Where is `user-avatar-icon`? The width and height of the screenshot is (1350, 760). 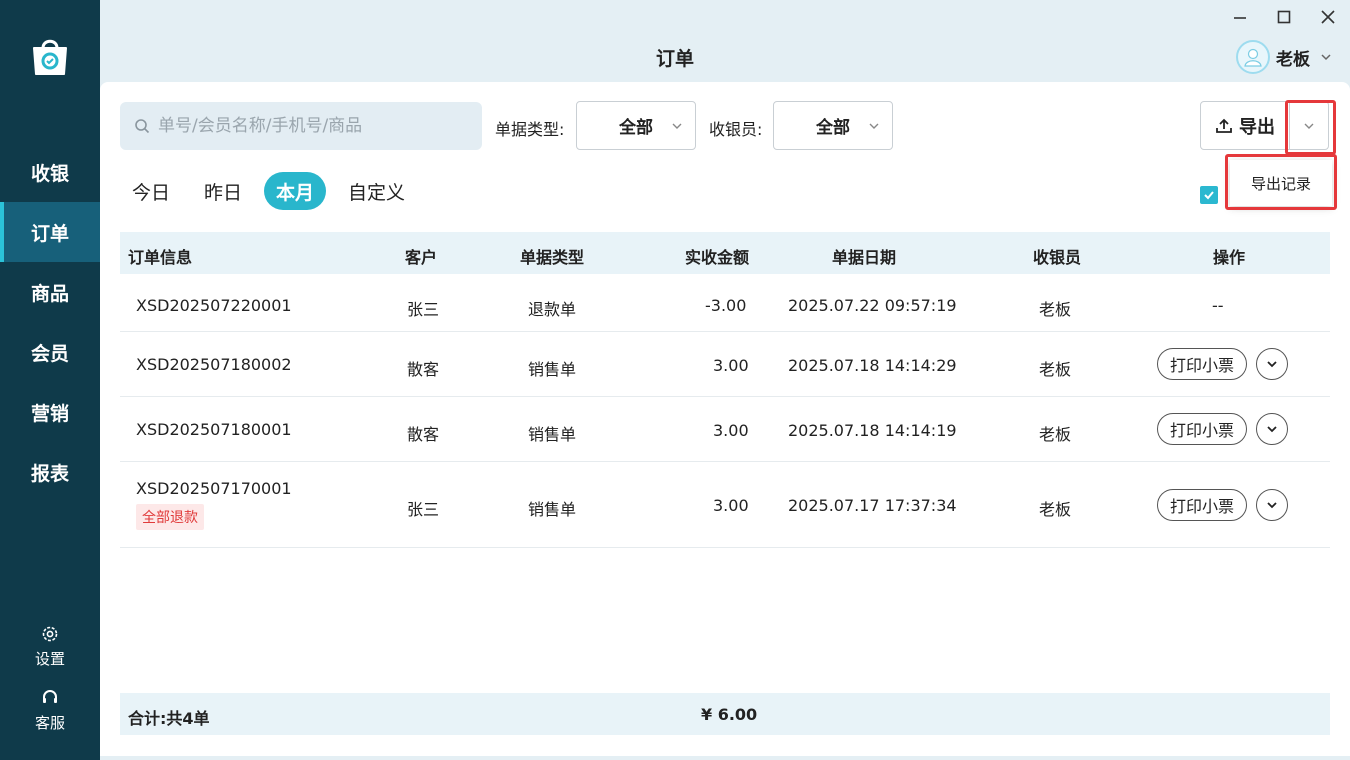 user-avatar-icon is located at coordinates (1253, 57).